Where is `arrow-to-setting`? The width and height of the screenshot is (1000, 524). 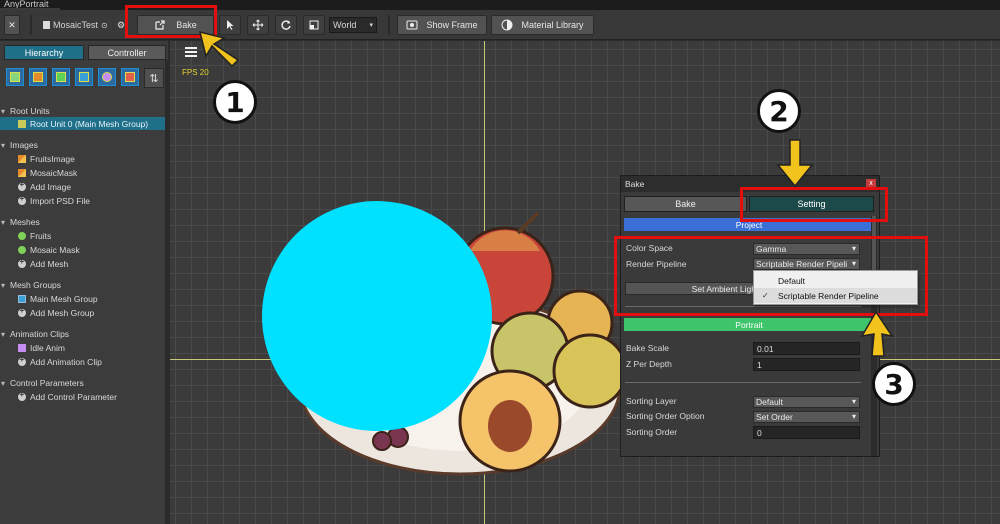 arrow-to-setting is located at coordinates (795, 163).